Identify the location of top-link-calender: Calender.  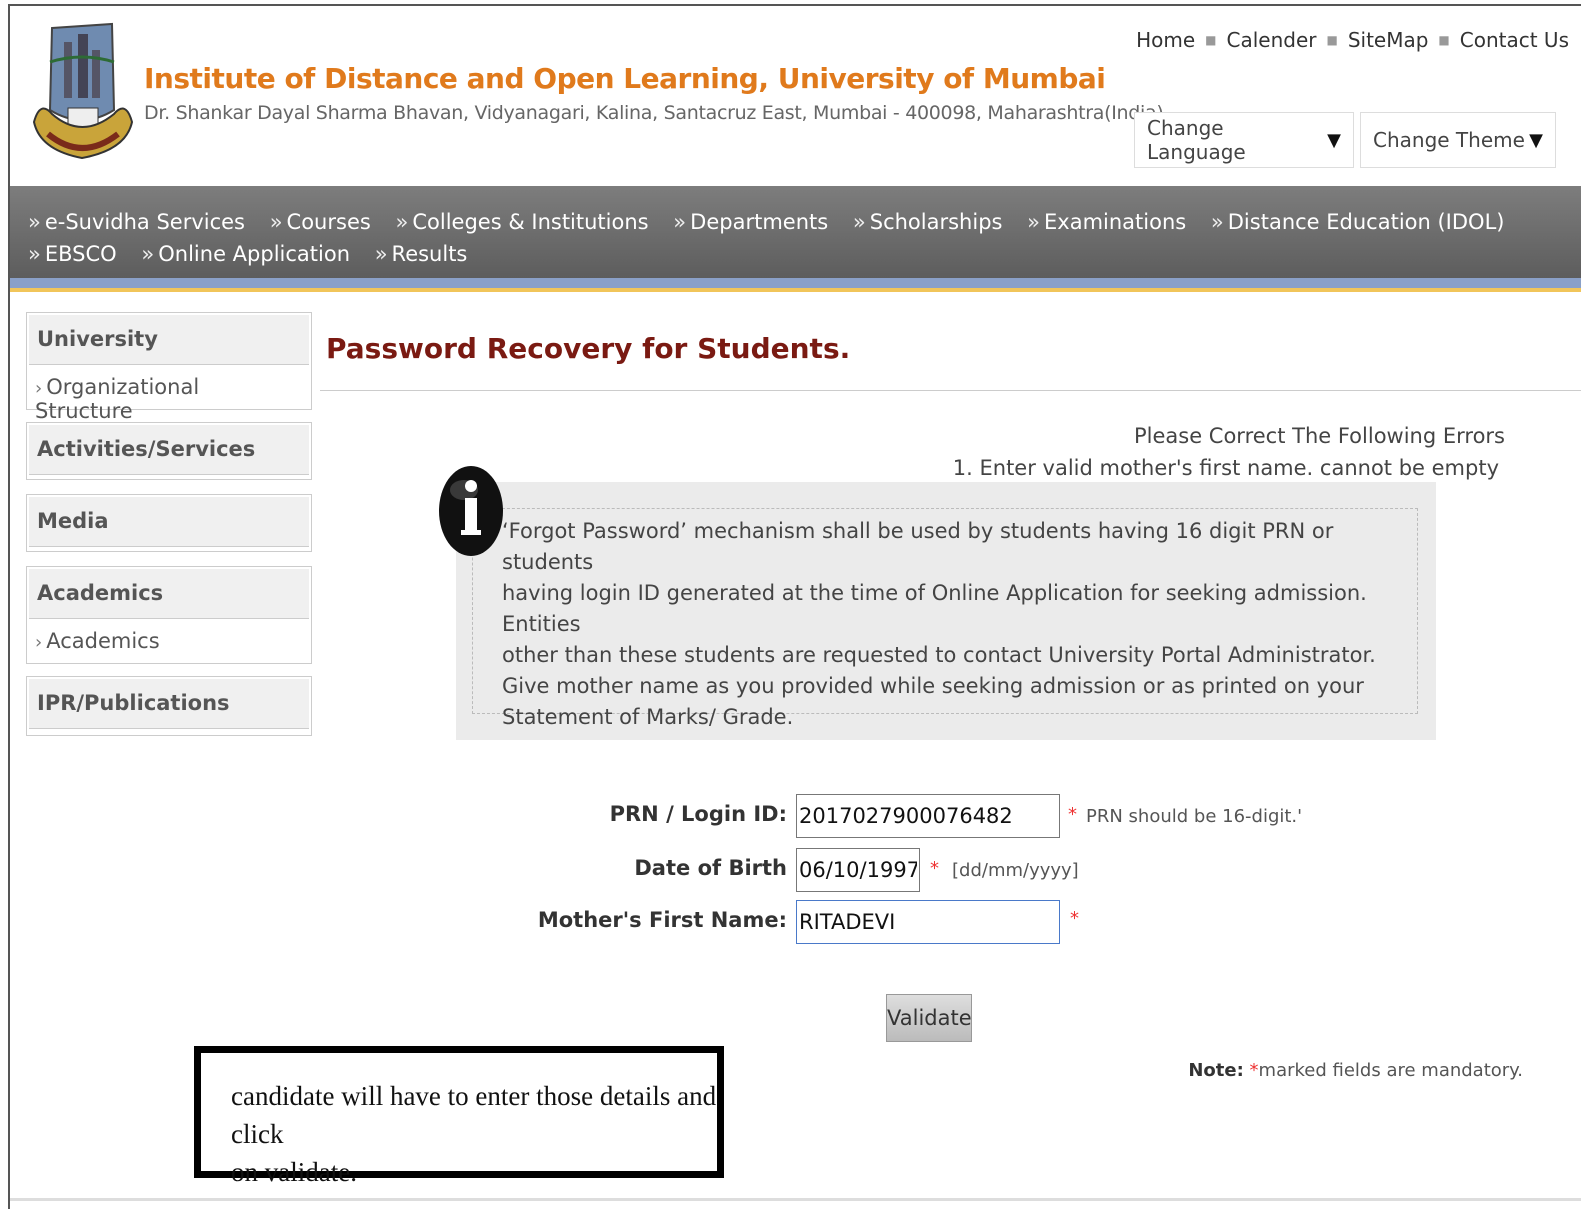
(1271, 40).